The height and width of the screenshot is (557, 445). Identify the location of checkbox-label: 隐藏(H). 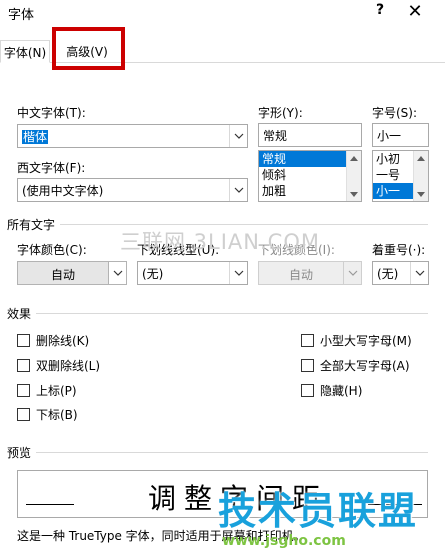
(341, 390).